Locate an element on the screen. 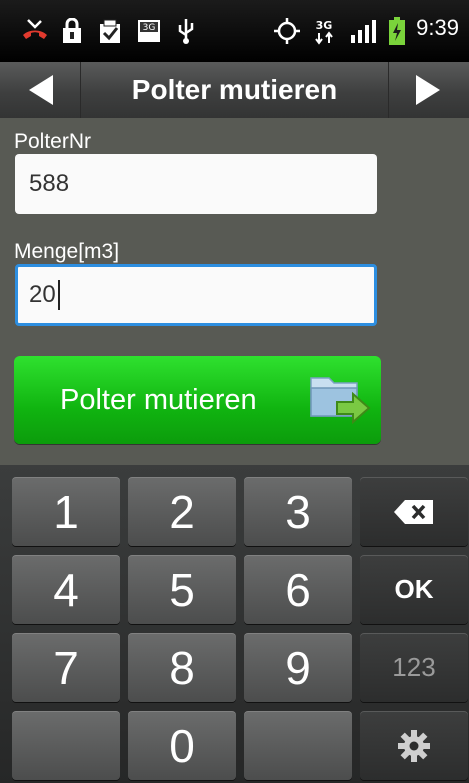  network-3g-icon: 3G is located at coordinates (324, 31).